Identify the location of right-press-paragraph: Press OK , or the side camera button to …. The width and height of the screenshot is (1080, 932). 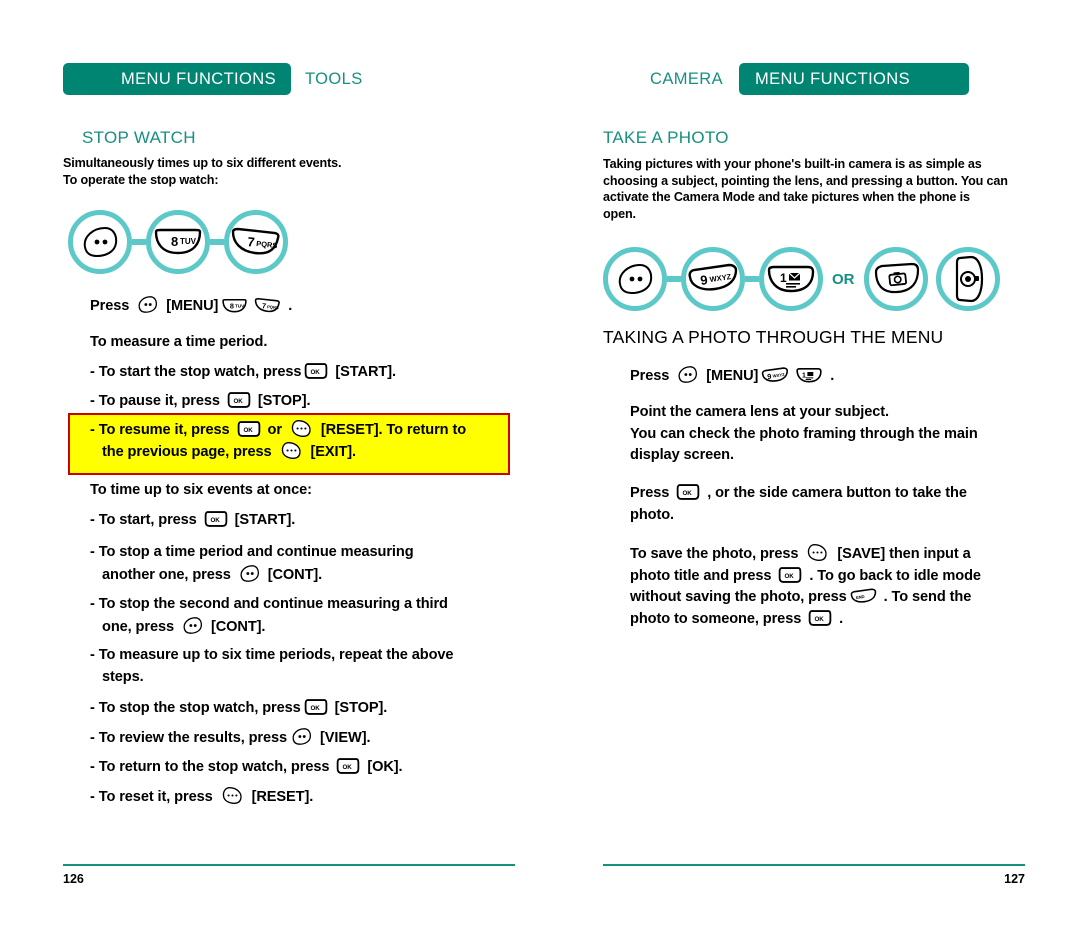
(845, 504).